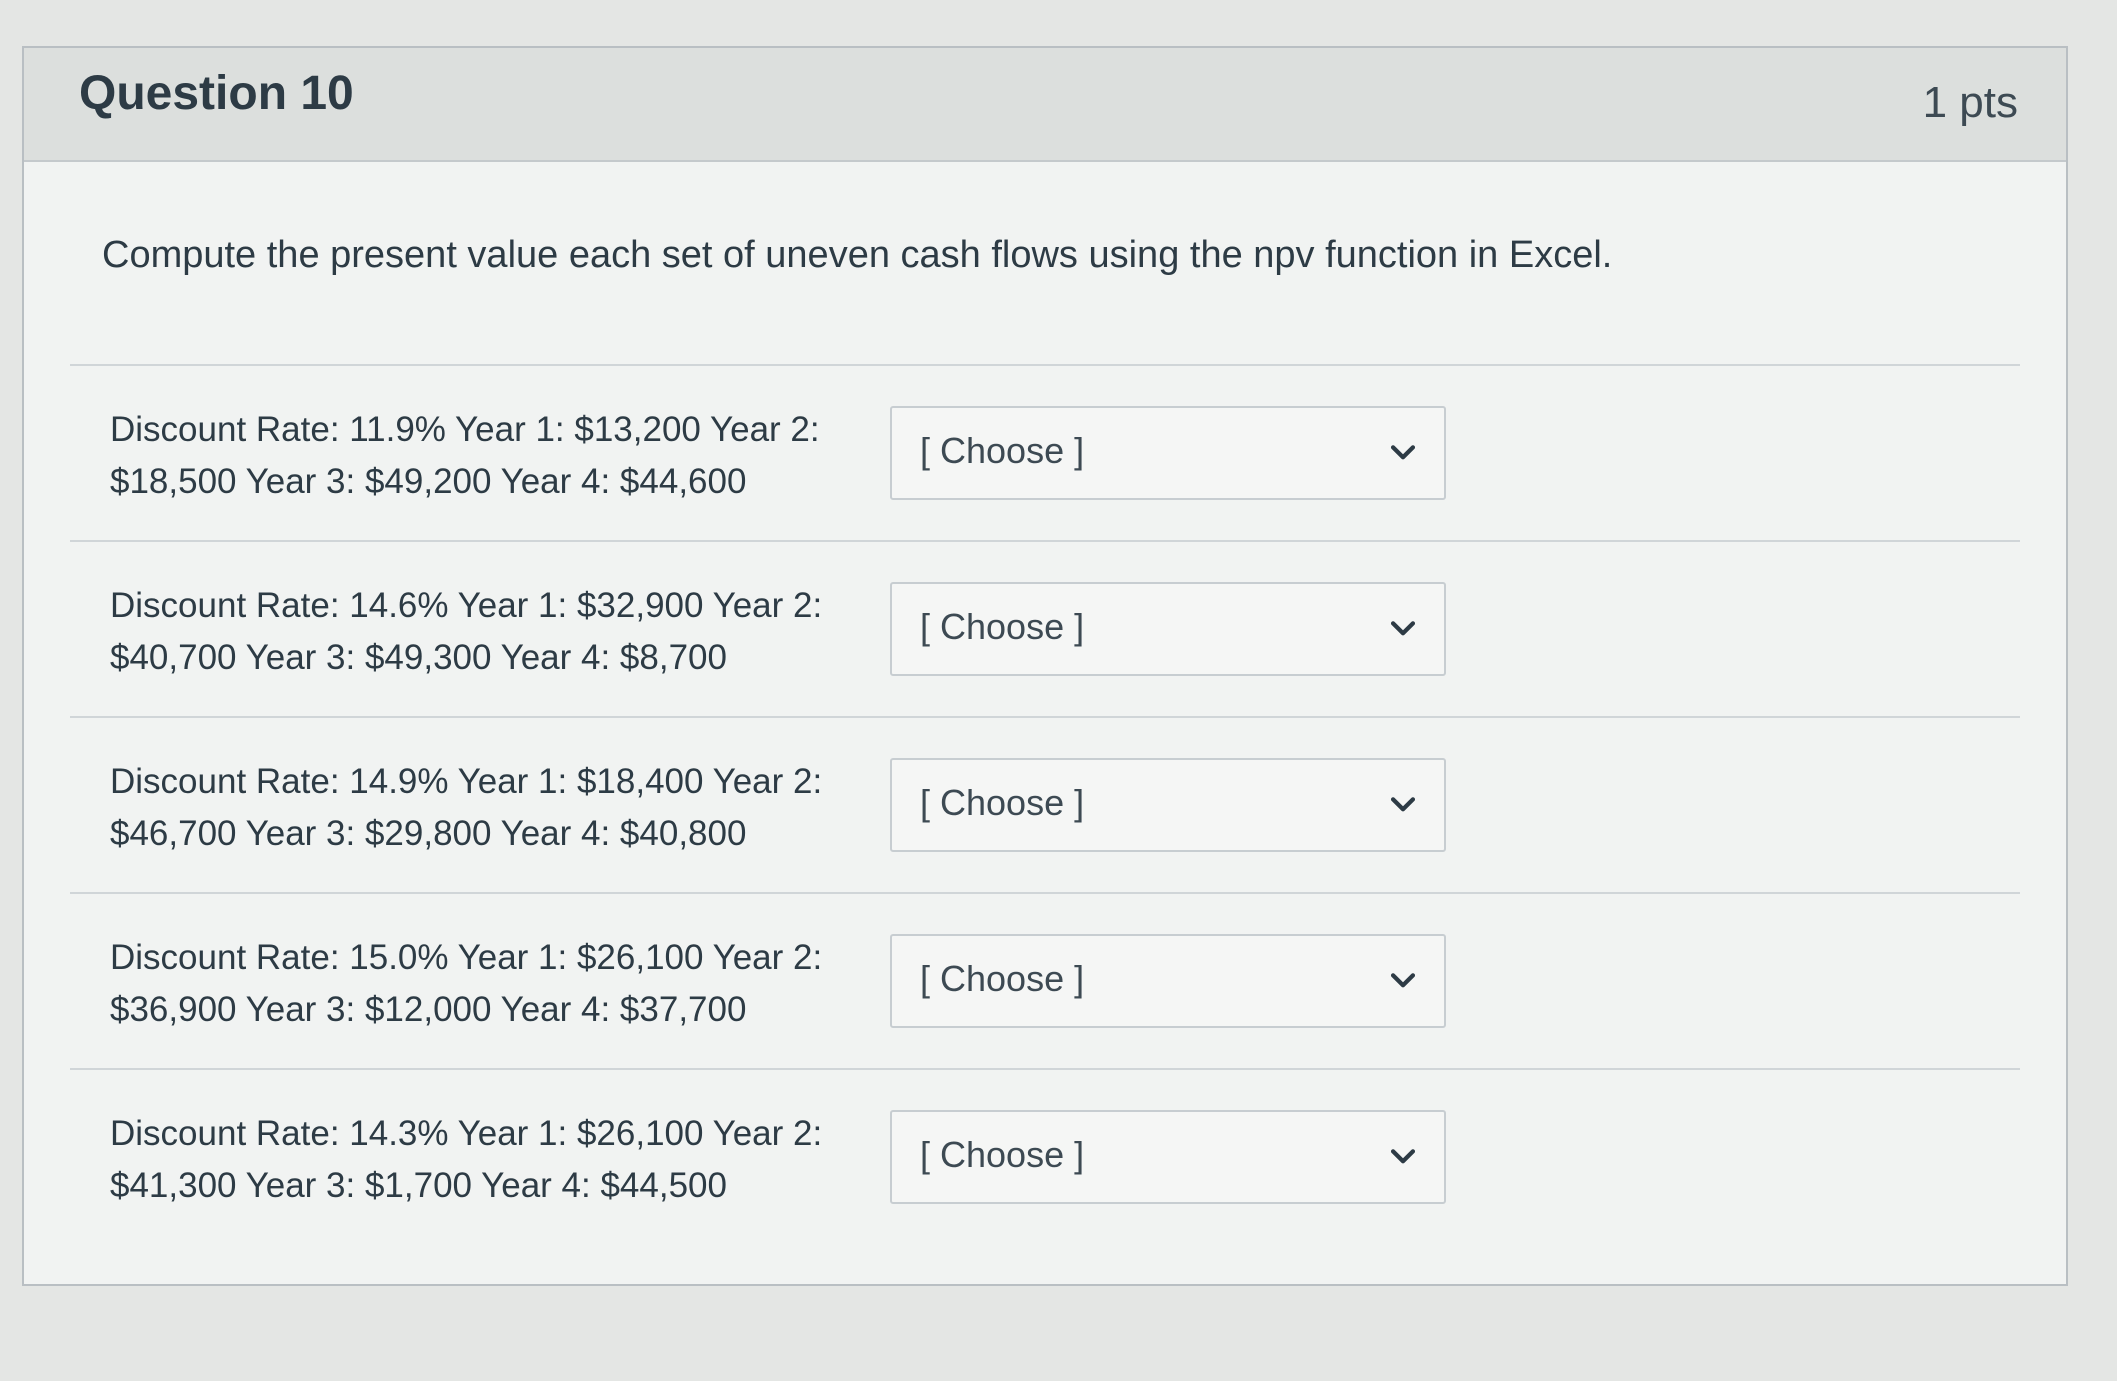  I want to click on answer-label-line: $40,700 Year 3: $49,300 Year 4: $8,700, so click(418, 657).